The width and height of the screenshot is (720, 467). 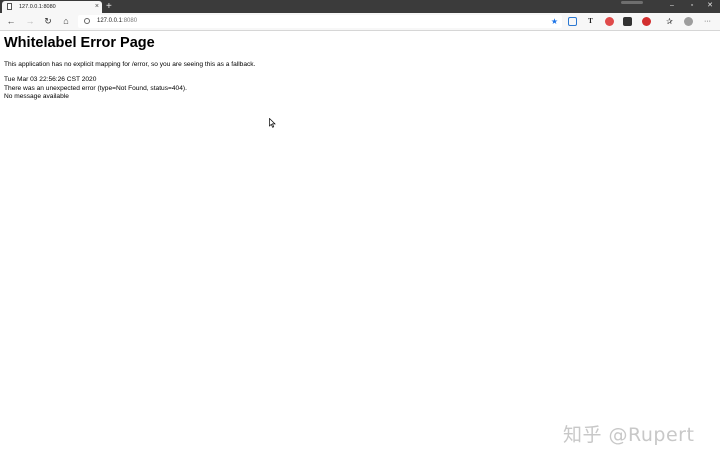 I want to click on url-host: 127.0.0.1, so click(x=110, y=21).